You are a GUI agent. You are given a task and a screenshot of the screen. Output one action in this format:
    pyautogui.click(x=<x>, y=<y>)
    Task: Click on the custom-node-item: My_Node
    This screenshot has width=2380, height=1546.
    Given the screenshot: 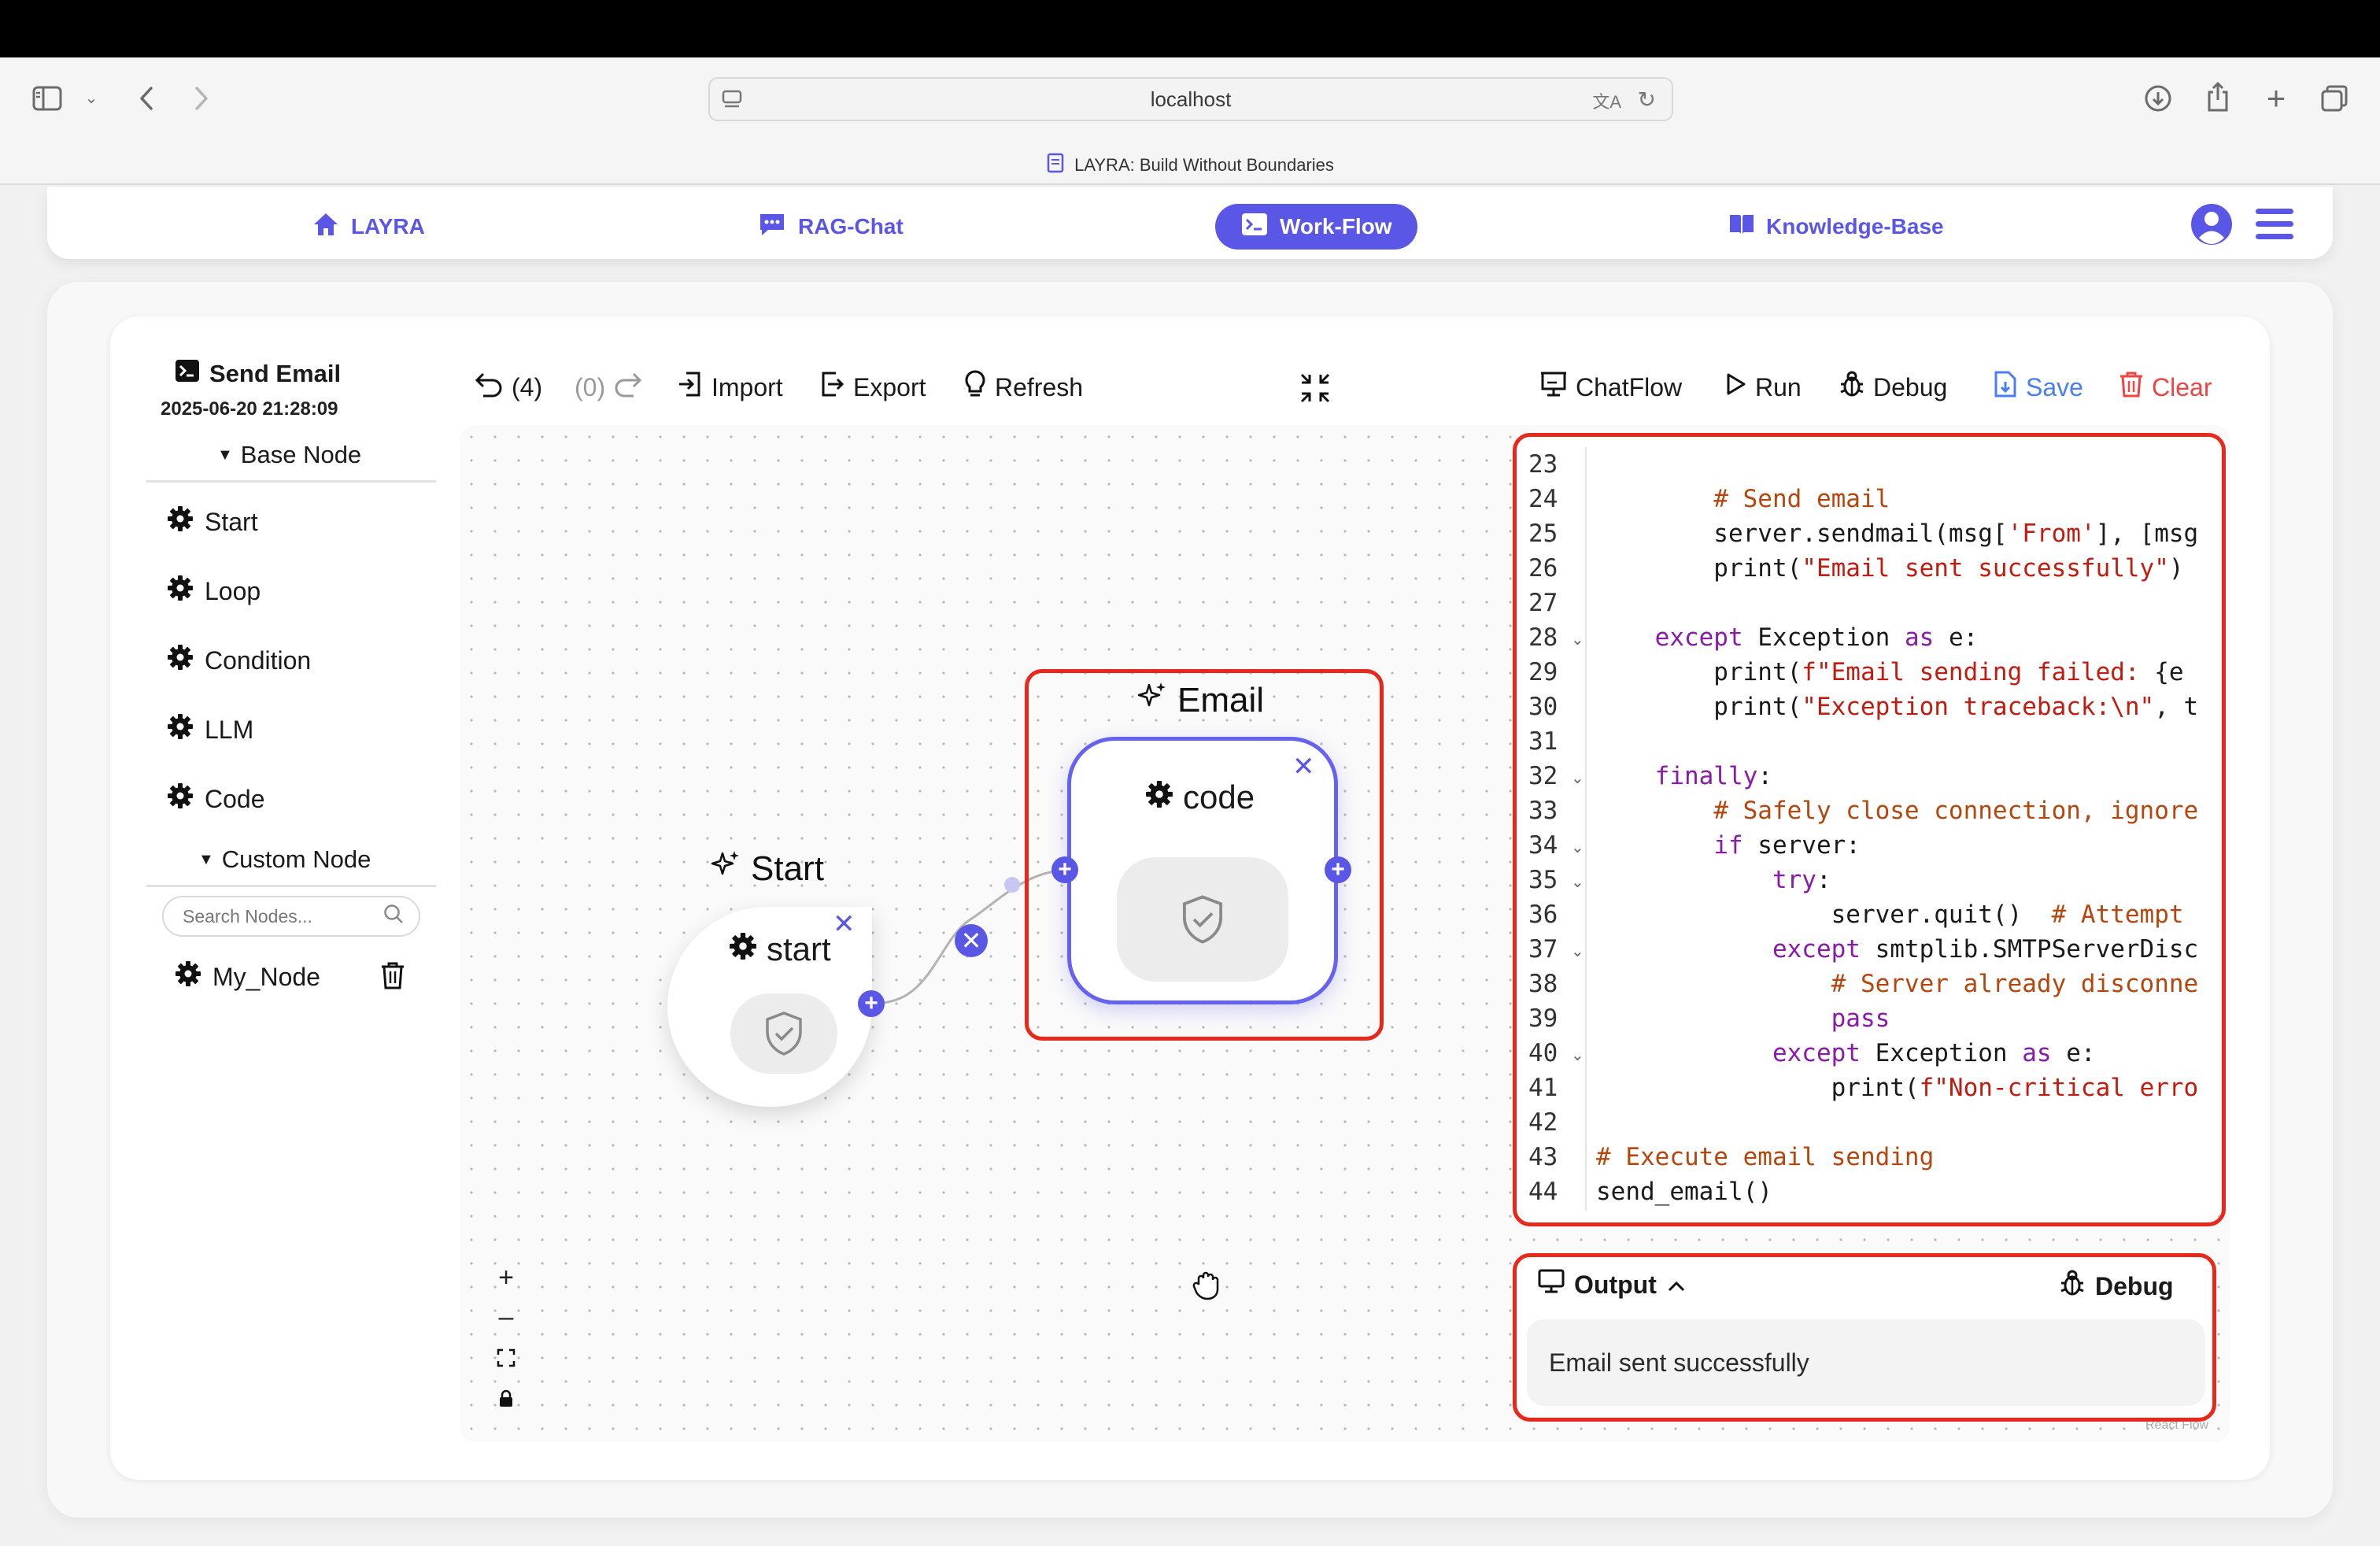 What is the action you would take?
    pyautogui.click(x=247, y=977)
    